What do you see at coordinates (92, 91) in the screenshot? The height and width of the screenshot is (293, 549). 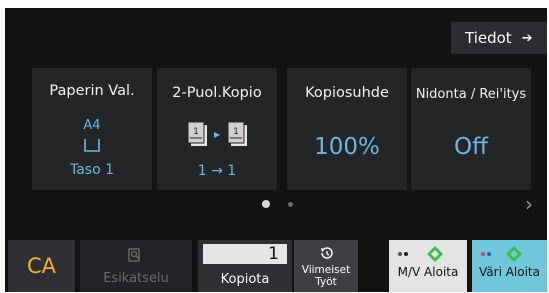 I see `paper-select-title: Paperin Val.` at bounding box center [92, 91].